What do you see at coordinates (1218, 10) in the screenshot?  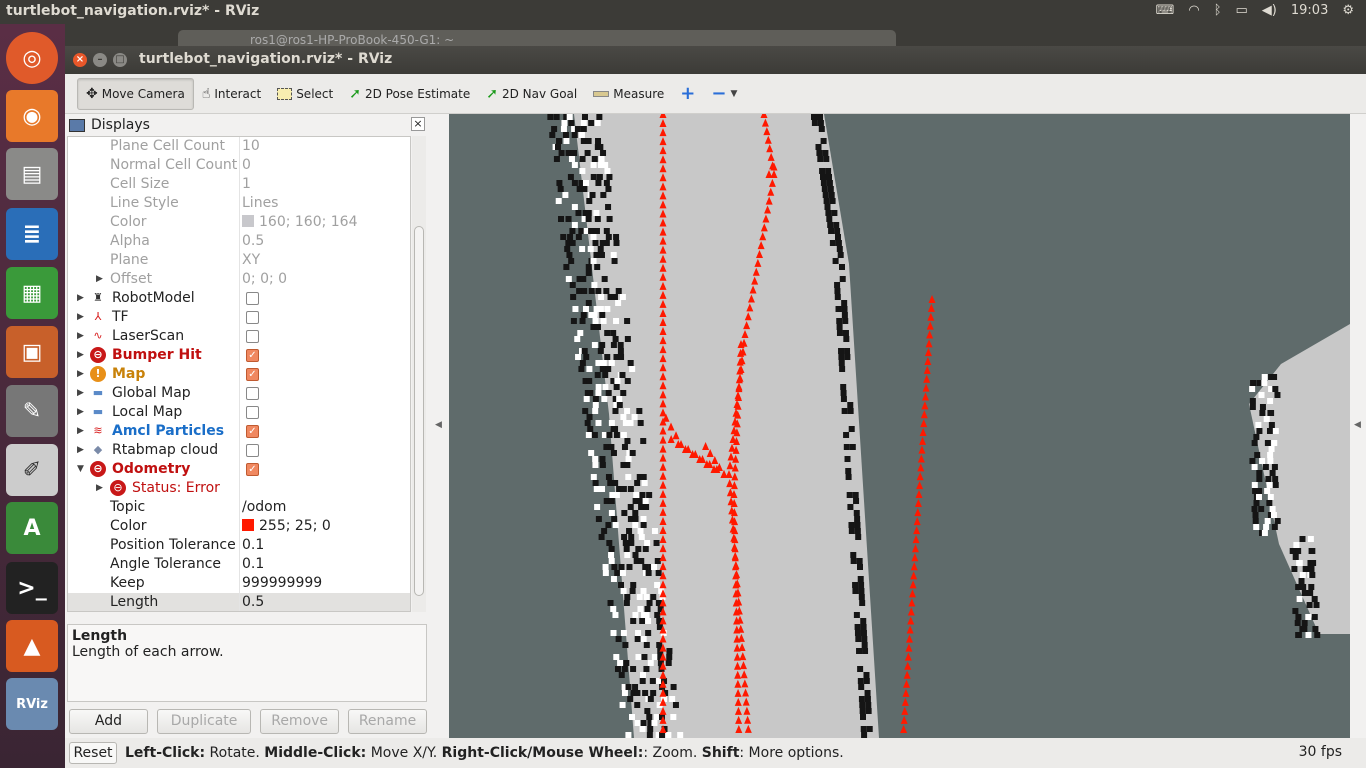 I see `bluetooth-icon: ᛒ` at bounding box center [1218, 10].